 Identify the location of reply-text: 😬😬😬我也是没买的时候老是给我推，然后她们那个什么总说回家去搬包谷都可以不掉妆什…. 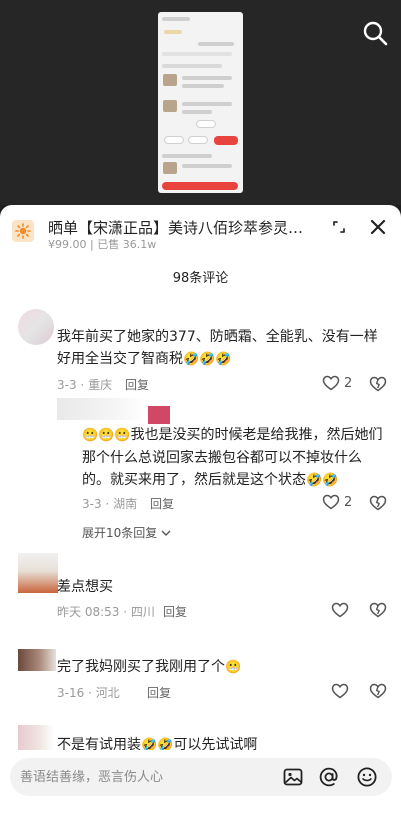
(234, 458).